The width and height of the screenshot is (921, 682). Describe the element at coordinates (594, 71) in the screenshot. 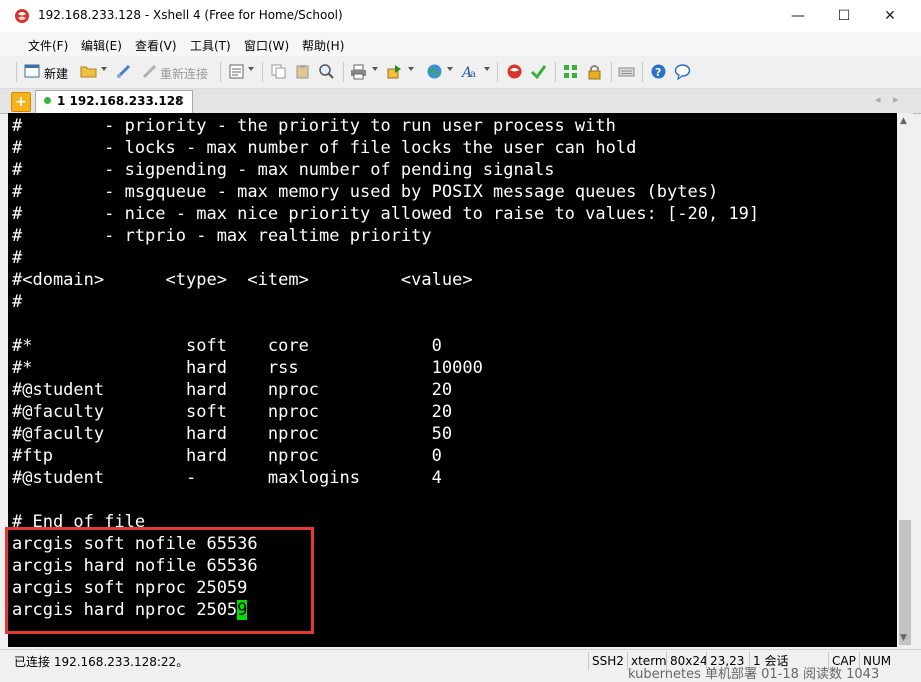

I see `lock-icon` at that location.